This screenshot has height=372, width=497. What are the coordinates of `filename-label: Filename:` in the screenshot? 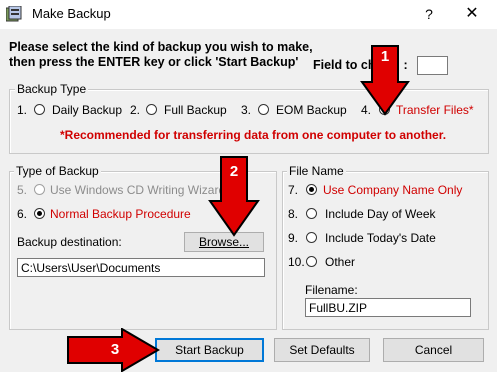 It's located at (331, 290).